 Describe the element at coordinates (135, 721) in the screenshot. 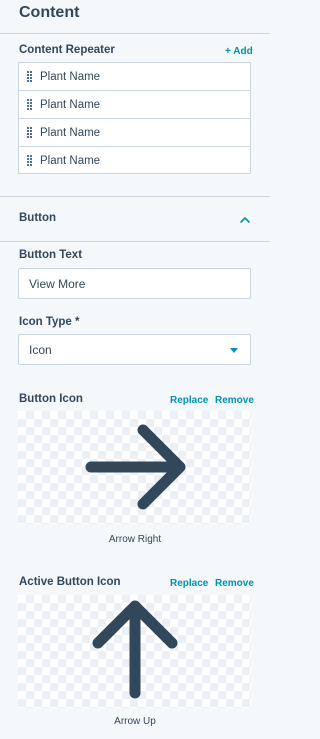

I see `active-button-icon-caption: Arrow Up` at that location.